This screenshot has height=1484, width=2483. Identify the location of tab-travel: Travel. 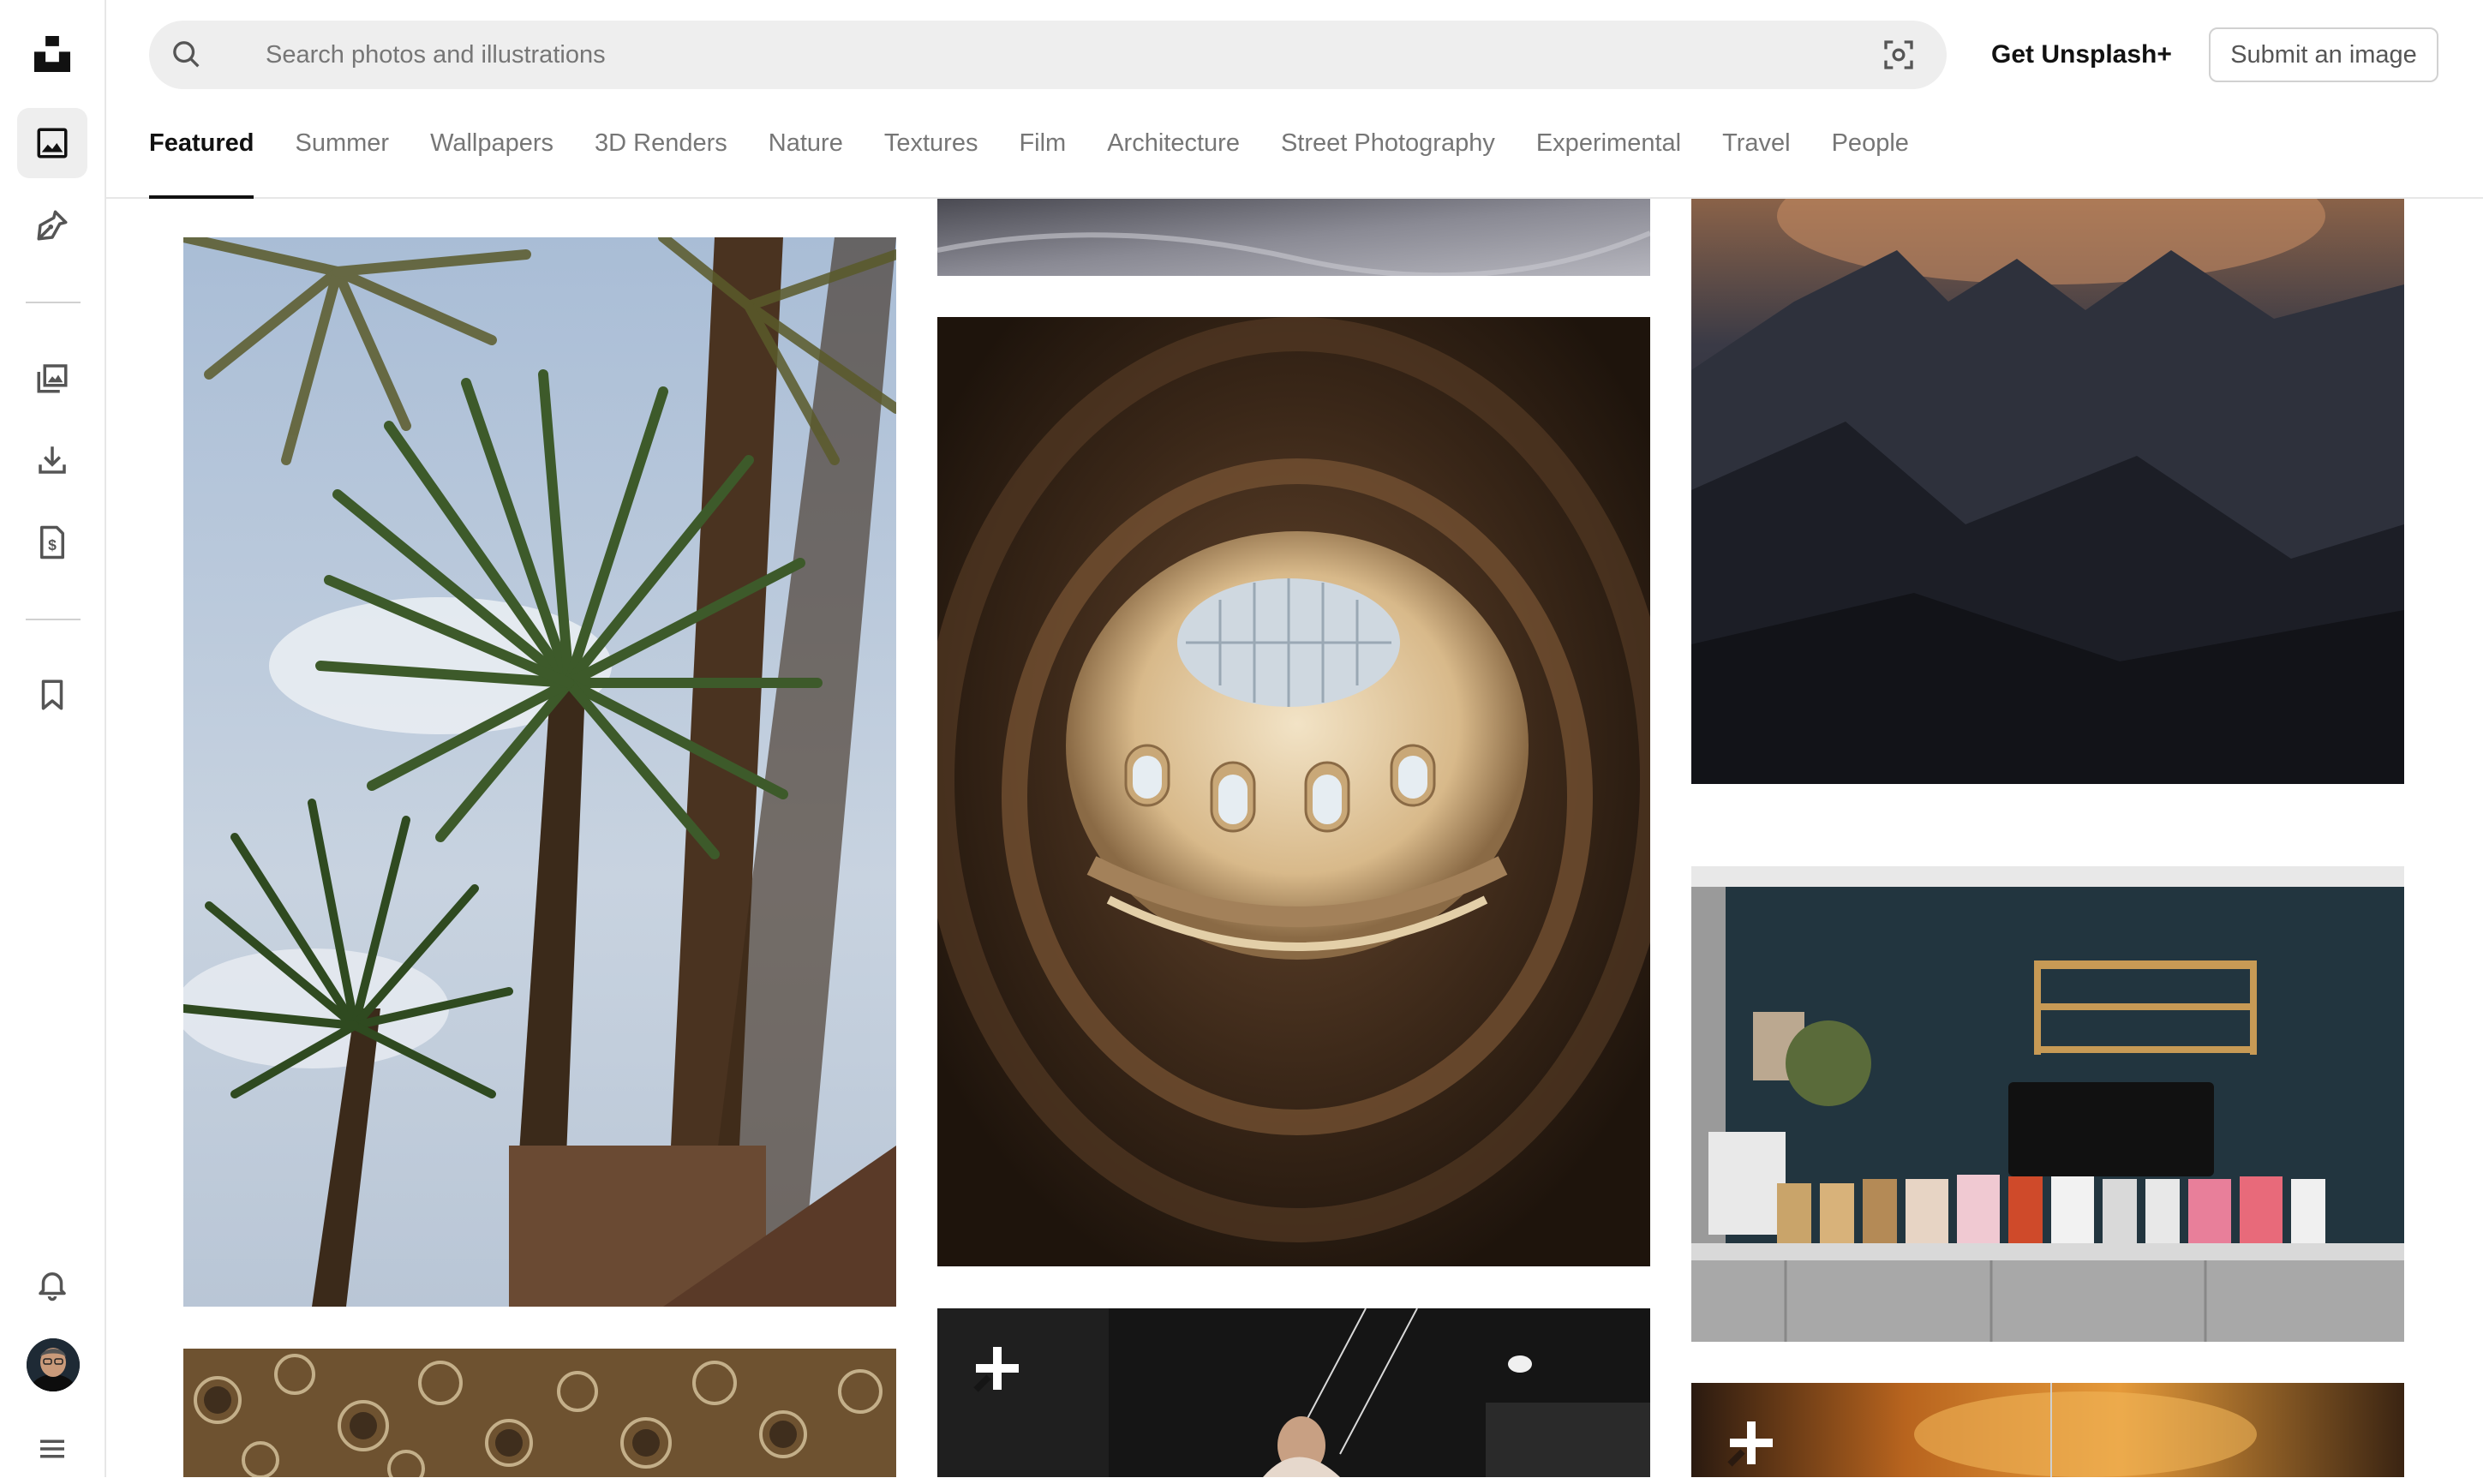
(1756, 160).